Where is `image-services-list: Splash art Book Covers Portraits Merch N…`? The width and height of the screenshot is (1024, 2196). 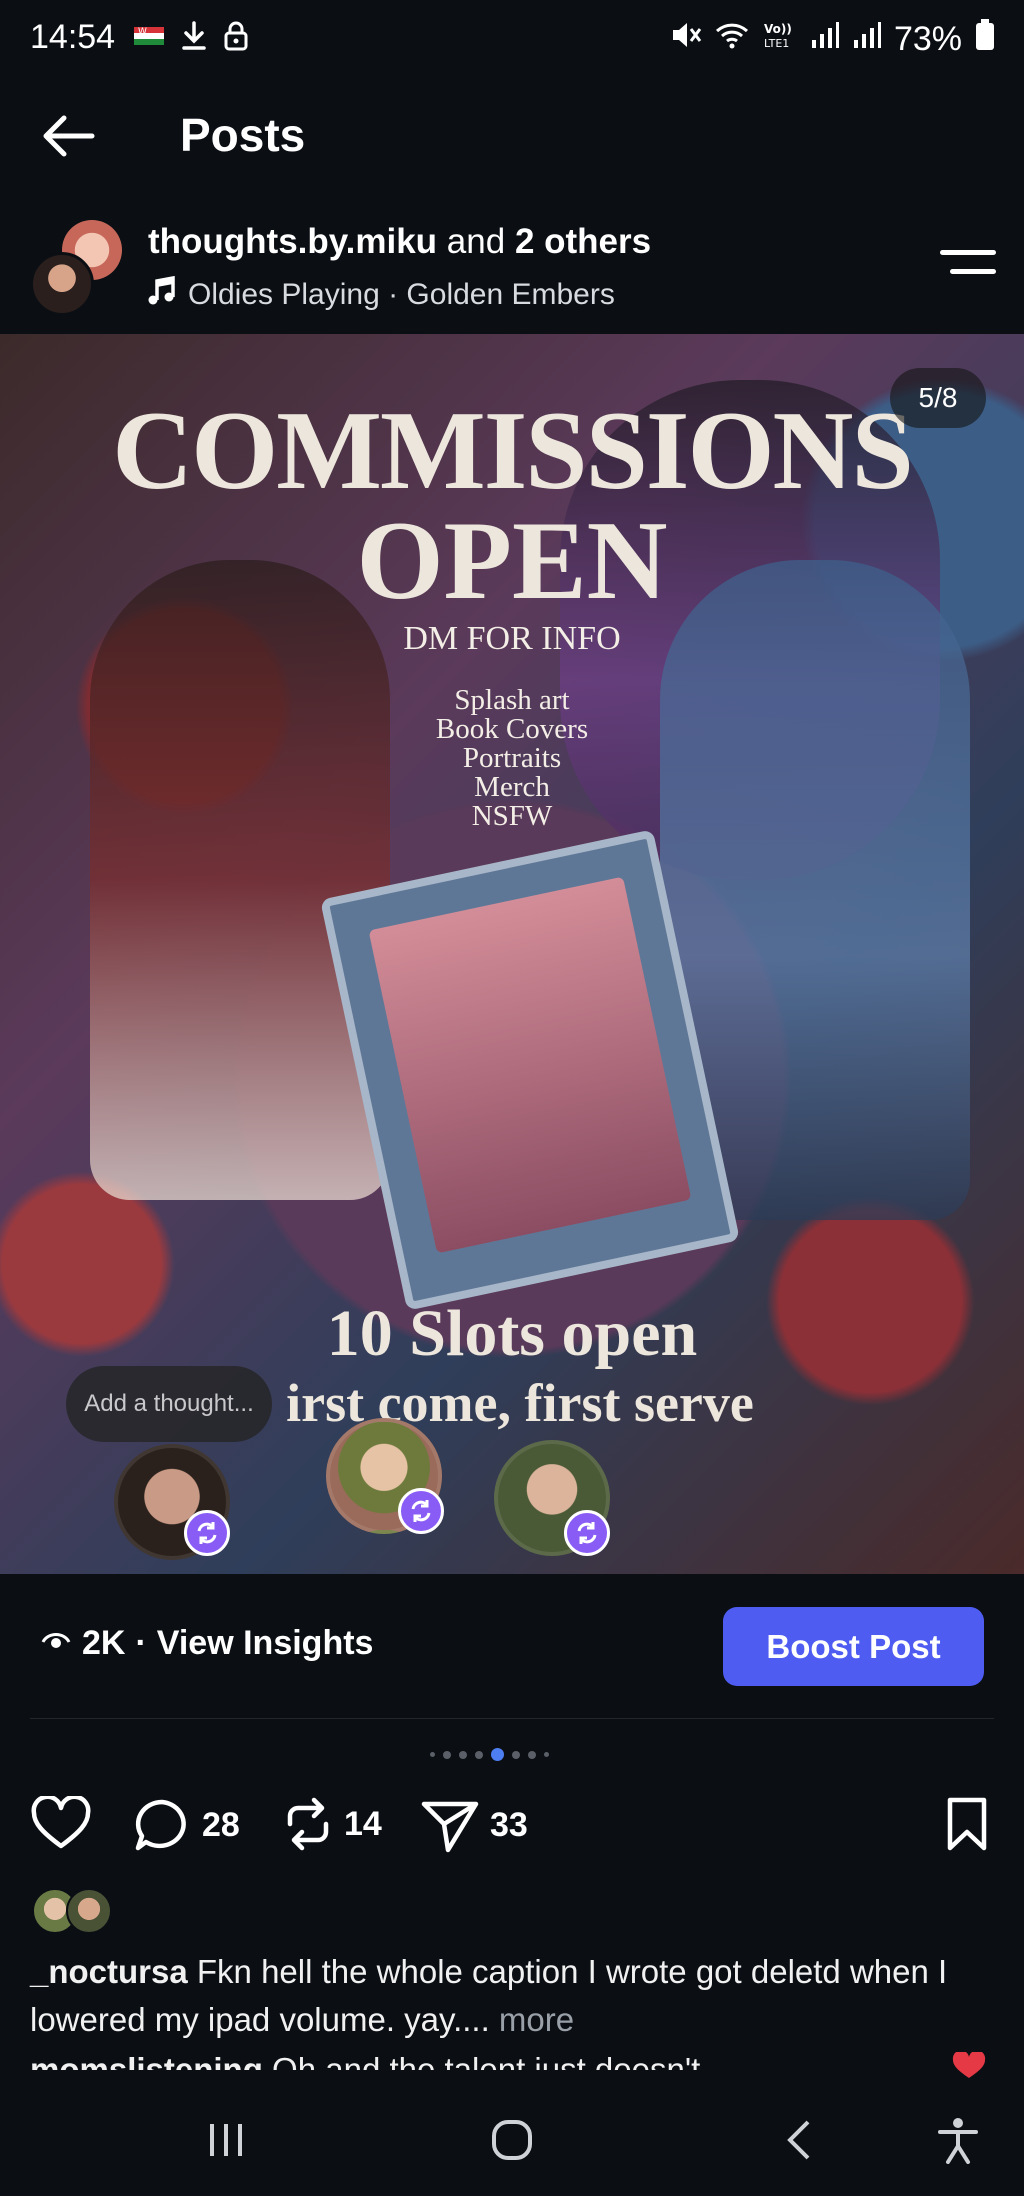 image-services-list: Splash art Book Covers Portraits Merch N… is located at coordinates (512, 758).